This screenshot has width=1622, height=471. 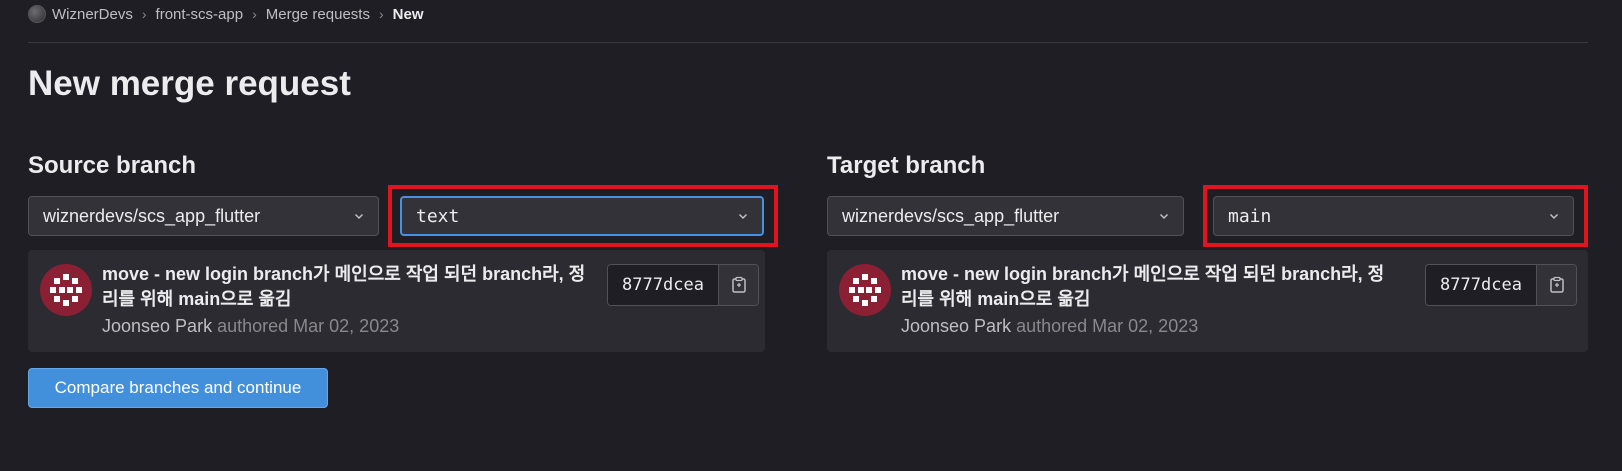 What do you see at coordinates (178, 388) in the screenshot?
I see `compare-branches-button: Compare branches and continue` at bounding box center [178, 388].